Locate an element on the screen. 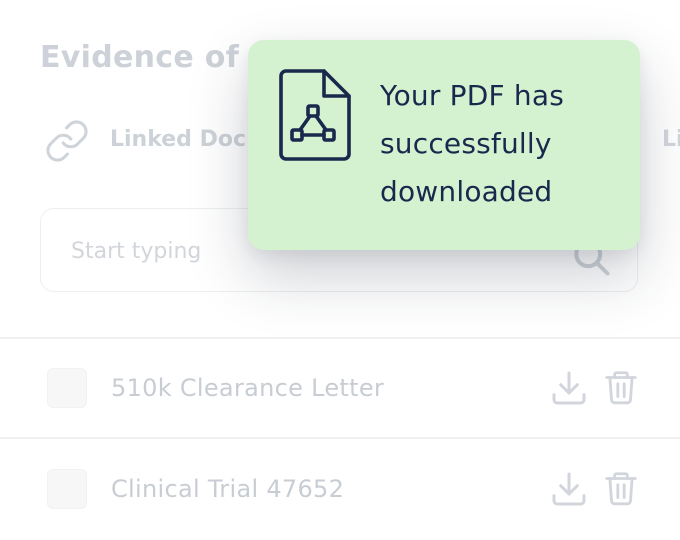 This screenshot has width=680, height=540. pdf-file-icon is located at coordinates (315, 115).